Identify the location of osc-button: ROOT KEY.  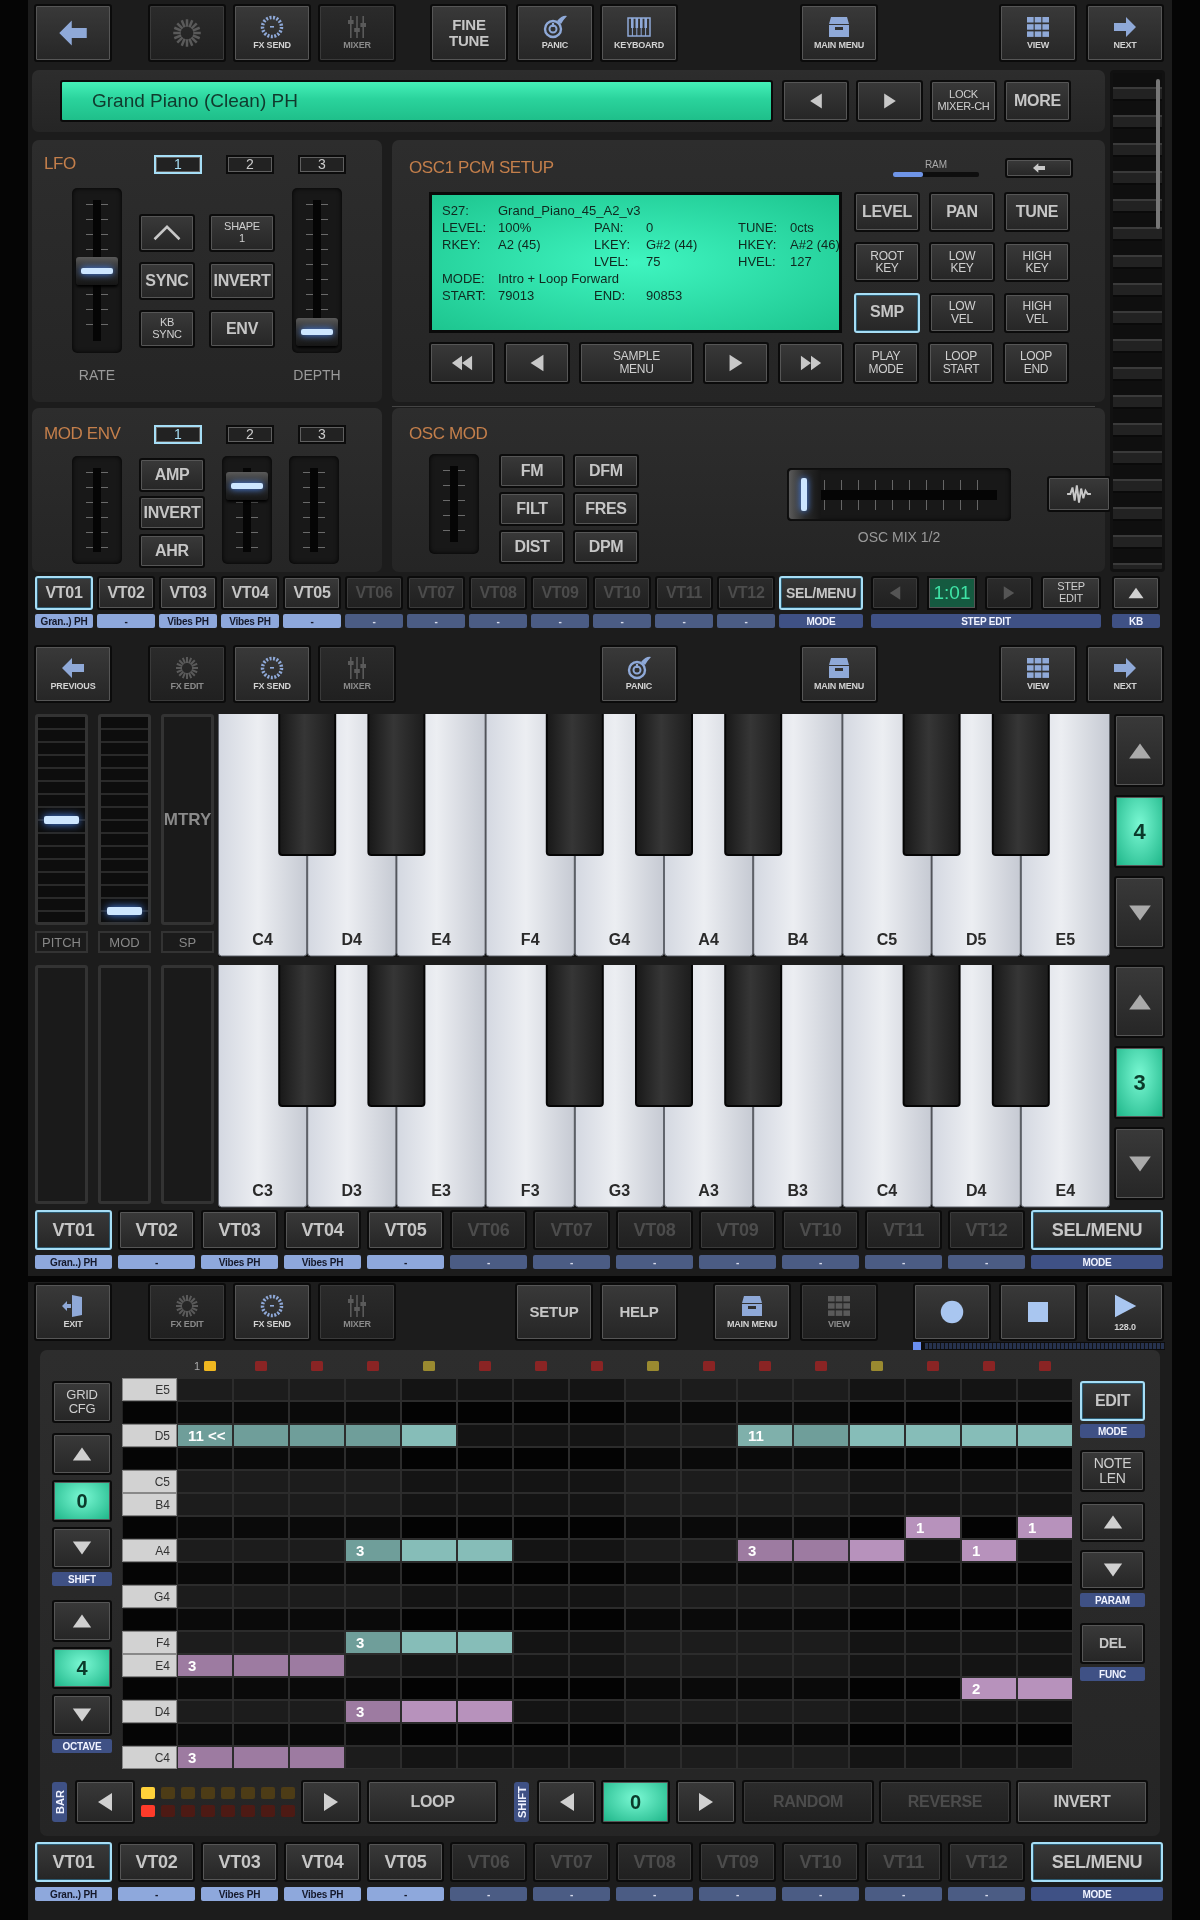
(887, 262).